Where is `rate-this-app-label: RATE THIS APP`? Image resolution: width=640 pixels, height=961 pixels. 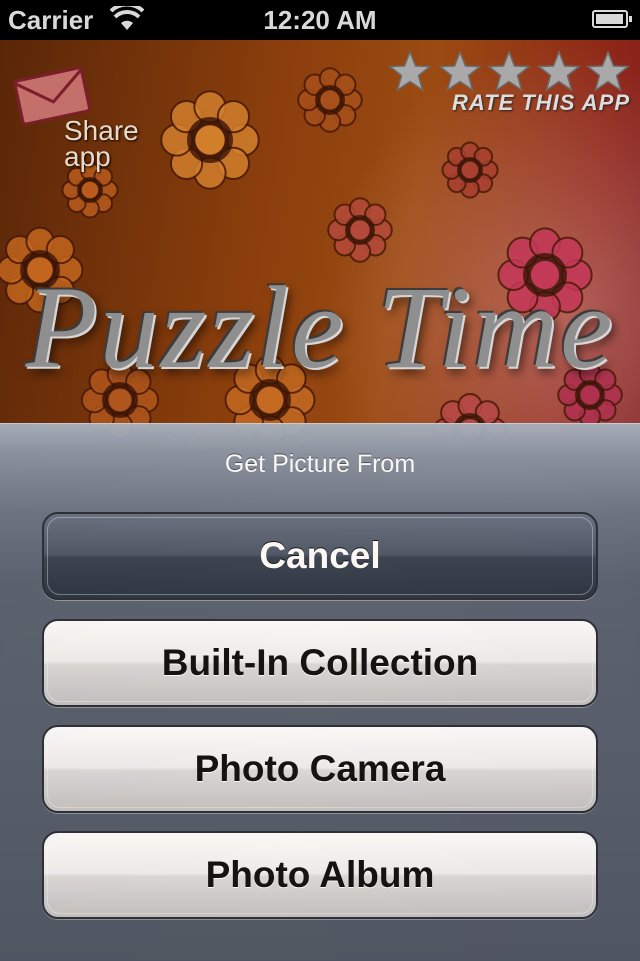 rate-this-app-label: RATE THIS APP is located at coordinates (530, 103).